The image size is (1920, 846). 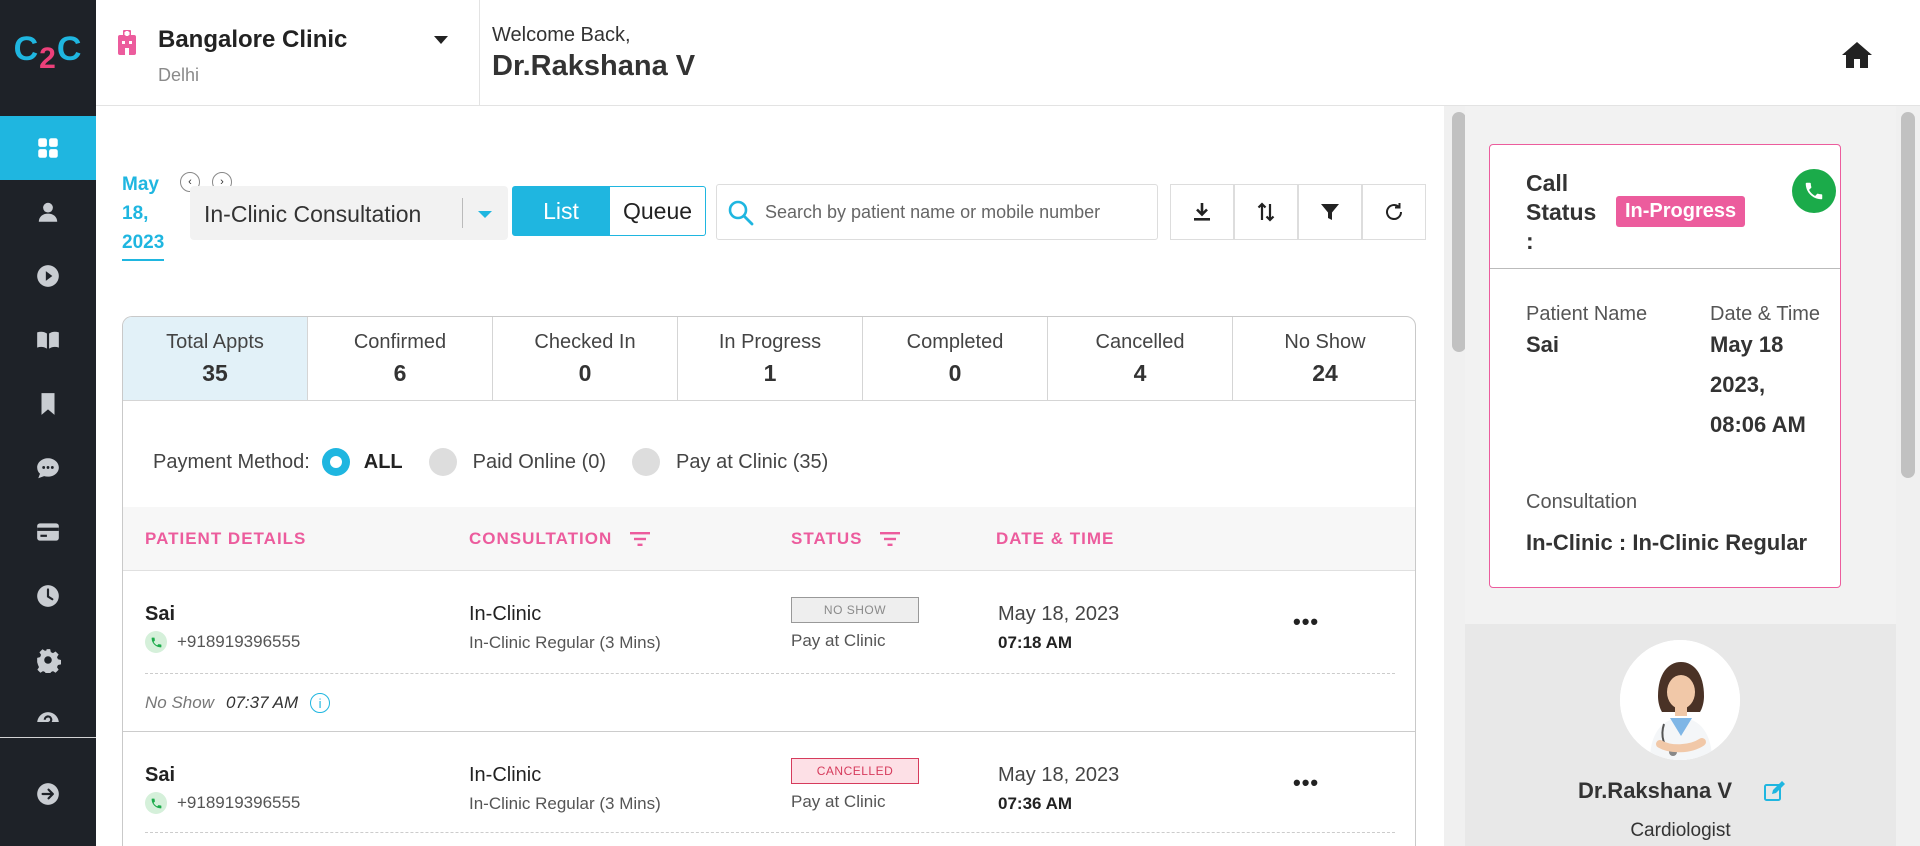 I want to click on filter-button, so click(x=1330, y=212).